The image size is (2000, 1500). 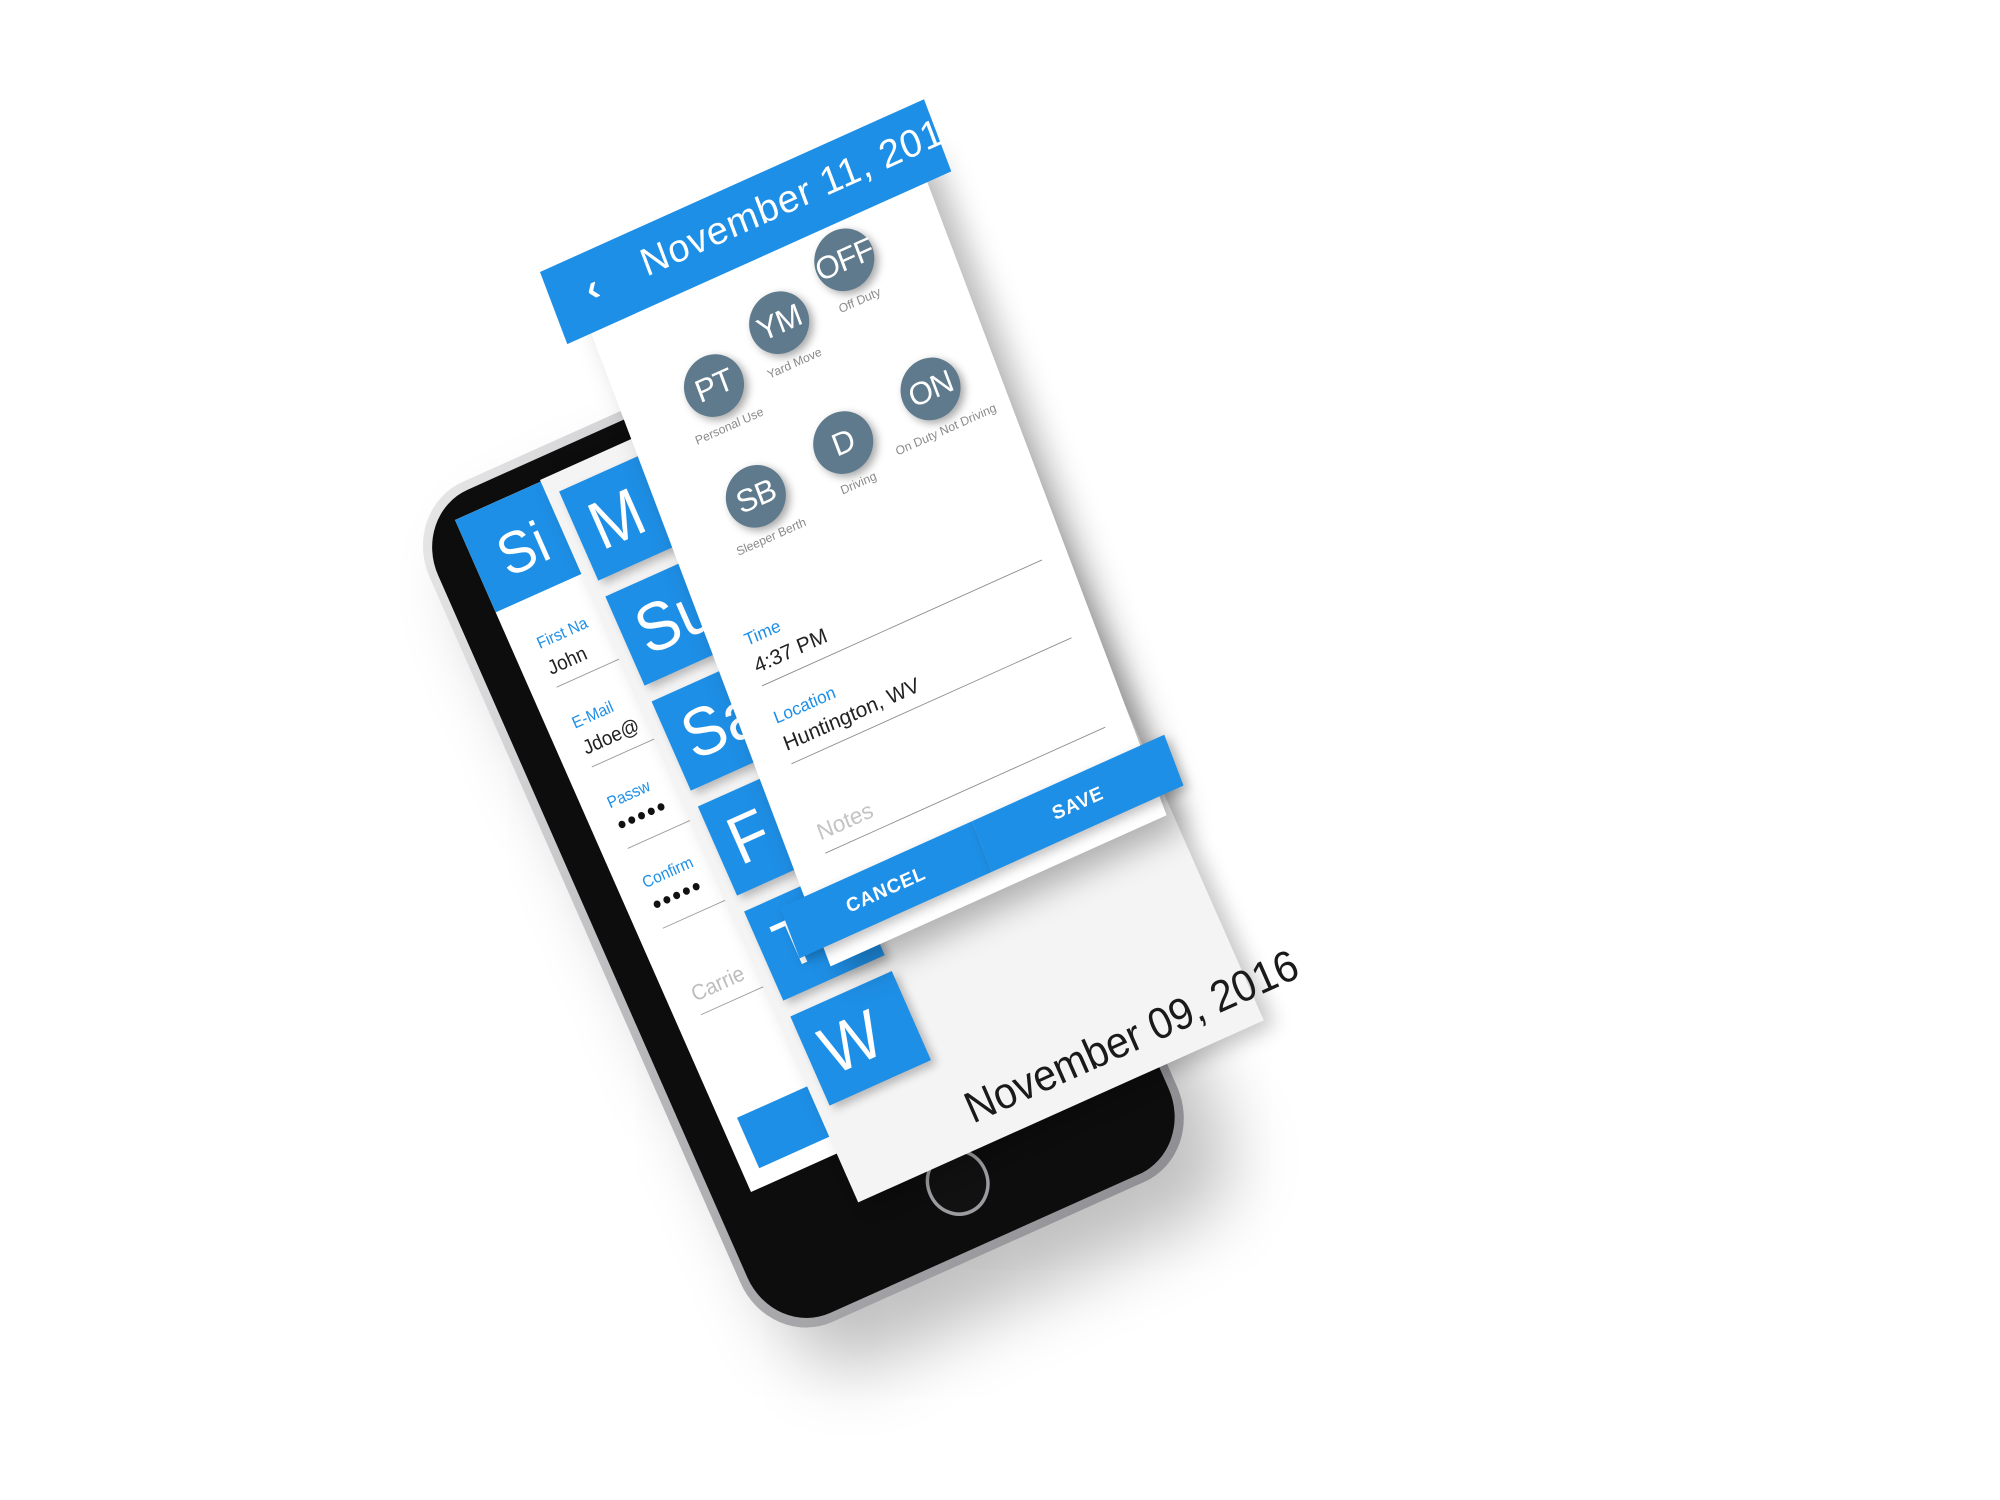 I want to click on day-tile-wednesday: W, so click(x=860, y=1038).